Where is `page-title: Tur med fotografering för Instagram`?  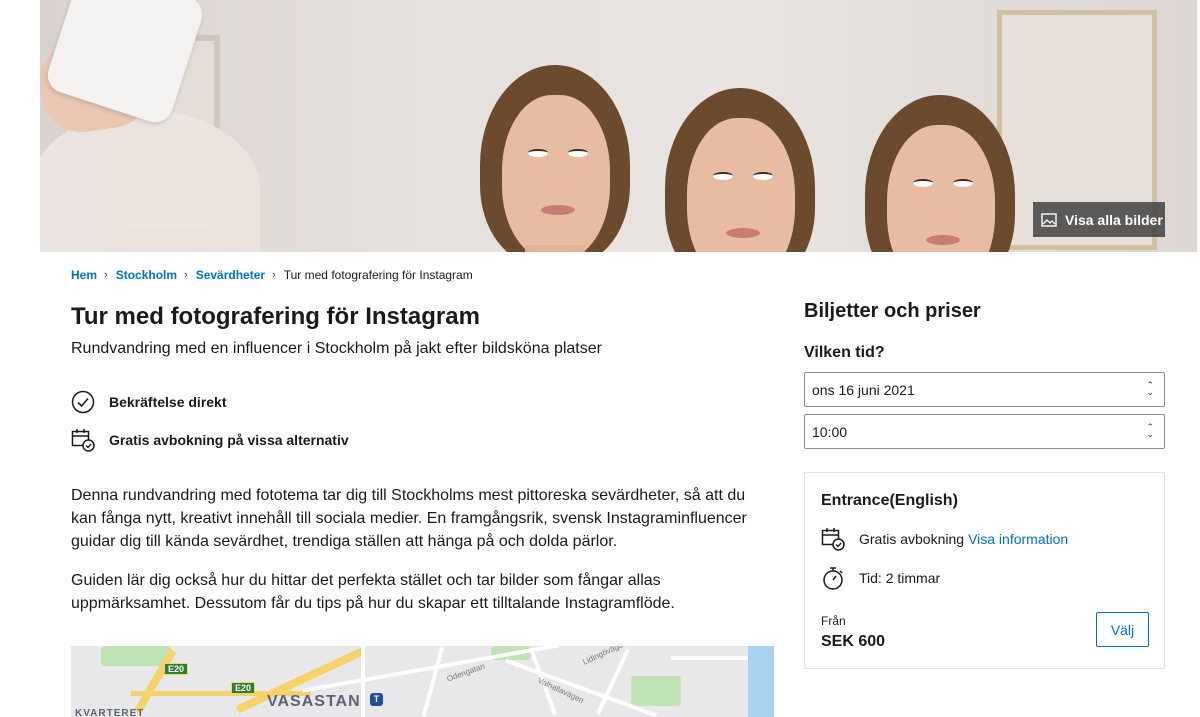 page-title: Tur med fotografering för Instagram is located at coordinates (275, 316).